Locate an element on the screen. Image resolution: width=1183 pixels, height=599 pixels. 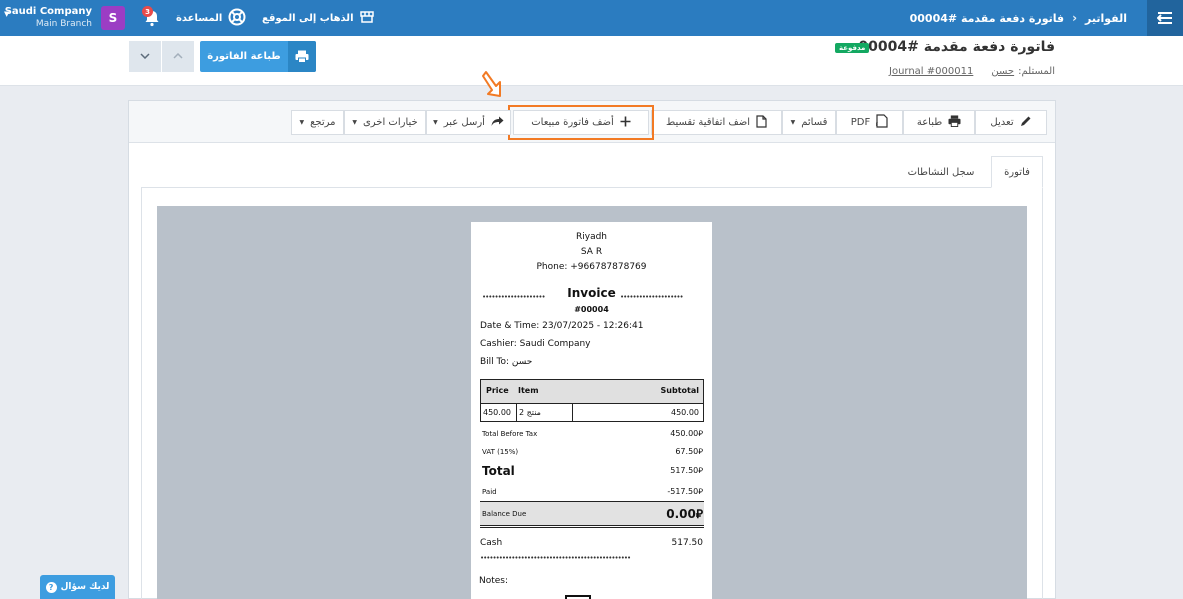
recipient-label: المستلم: is located at coordinates (1036, 71).